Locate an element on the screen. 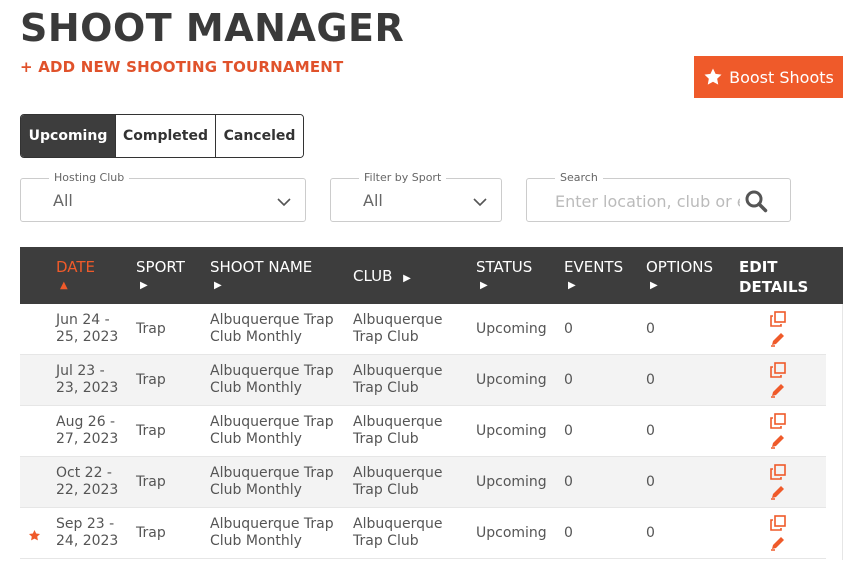  boost-shoots-button: Boost Shoots is located at coordinates (768, 77).